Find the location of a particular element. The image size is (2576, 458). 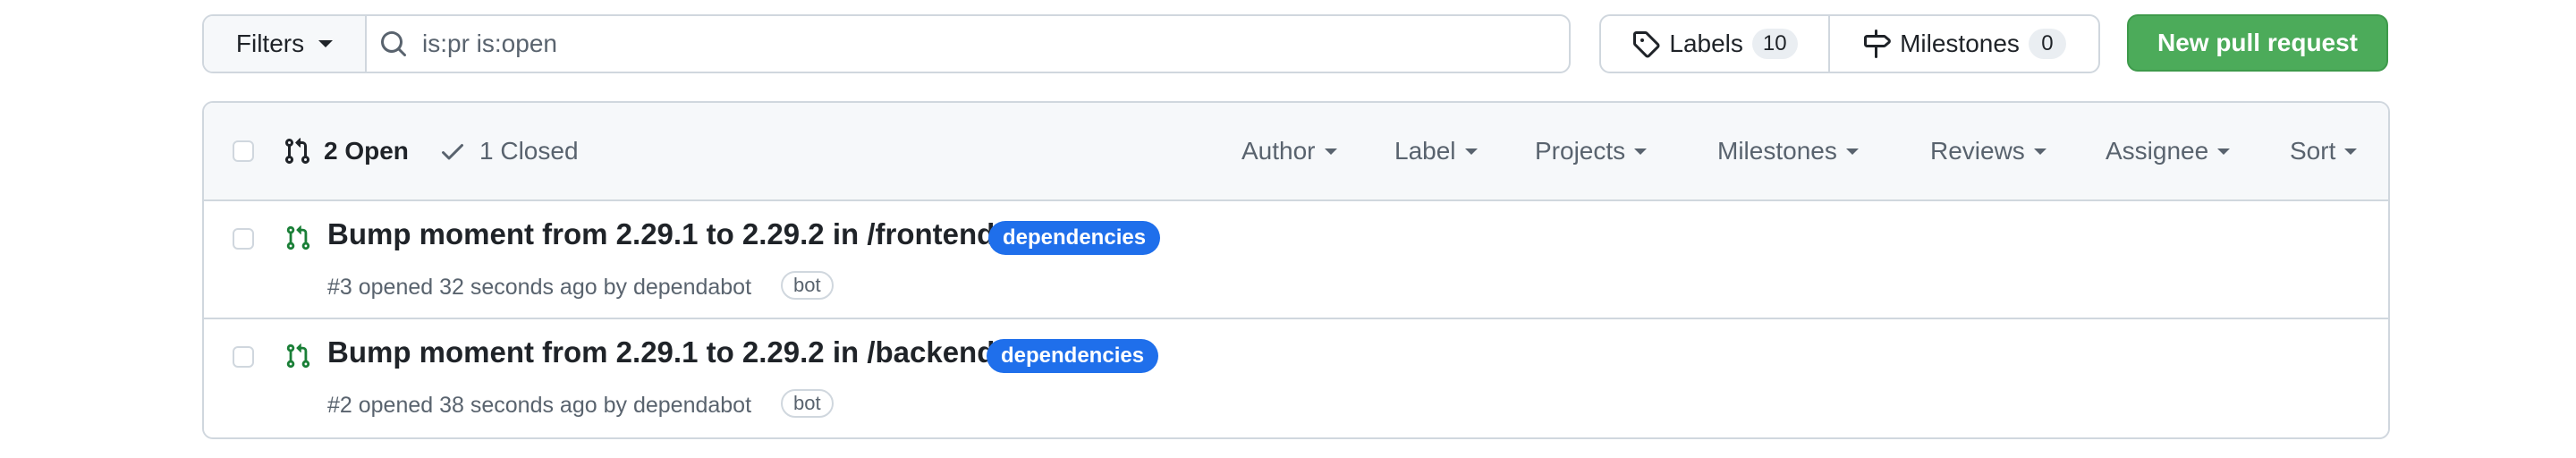

milestones-filter: Milestones is located at coordinates (1788, 151).